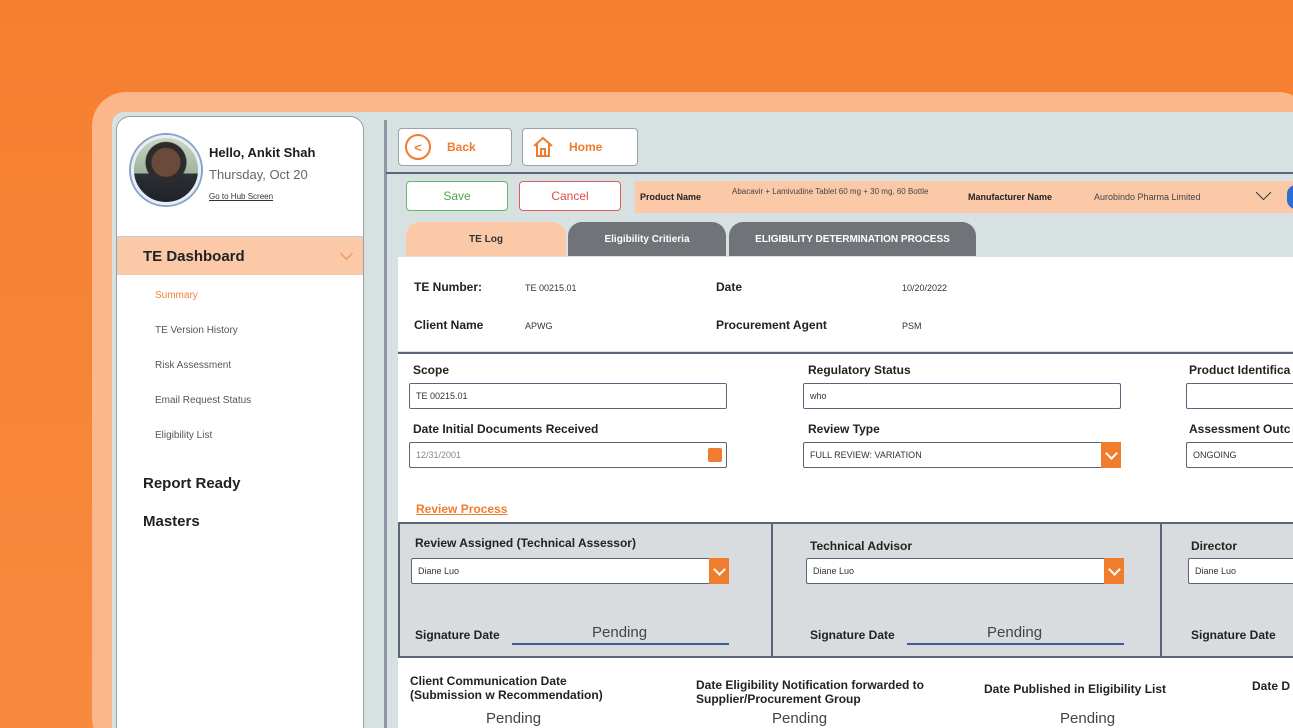  I want to click on client-name-label: Client Name, so click(449, 325).